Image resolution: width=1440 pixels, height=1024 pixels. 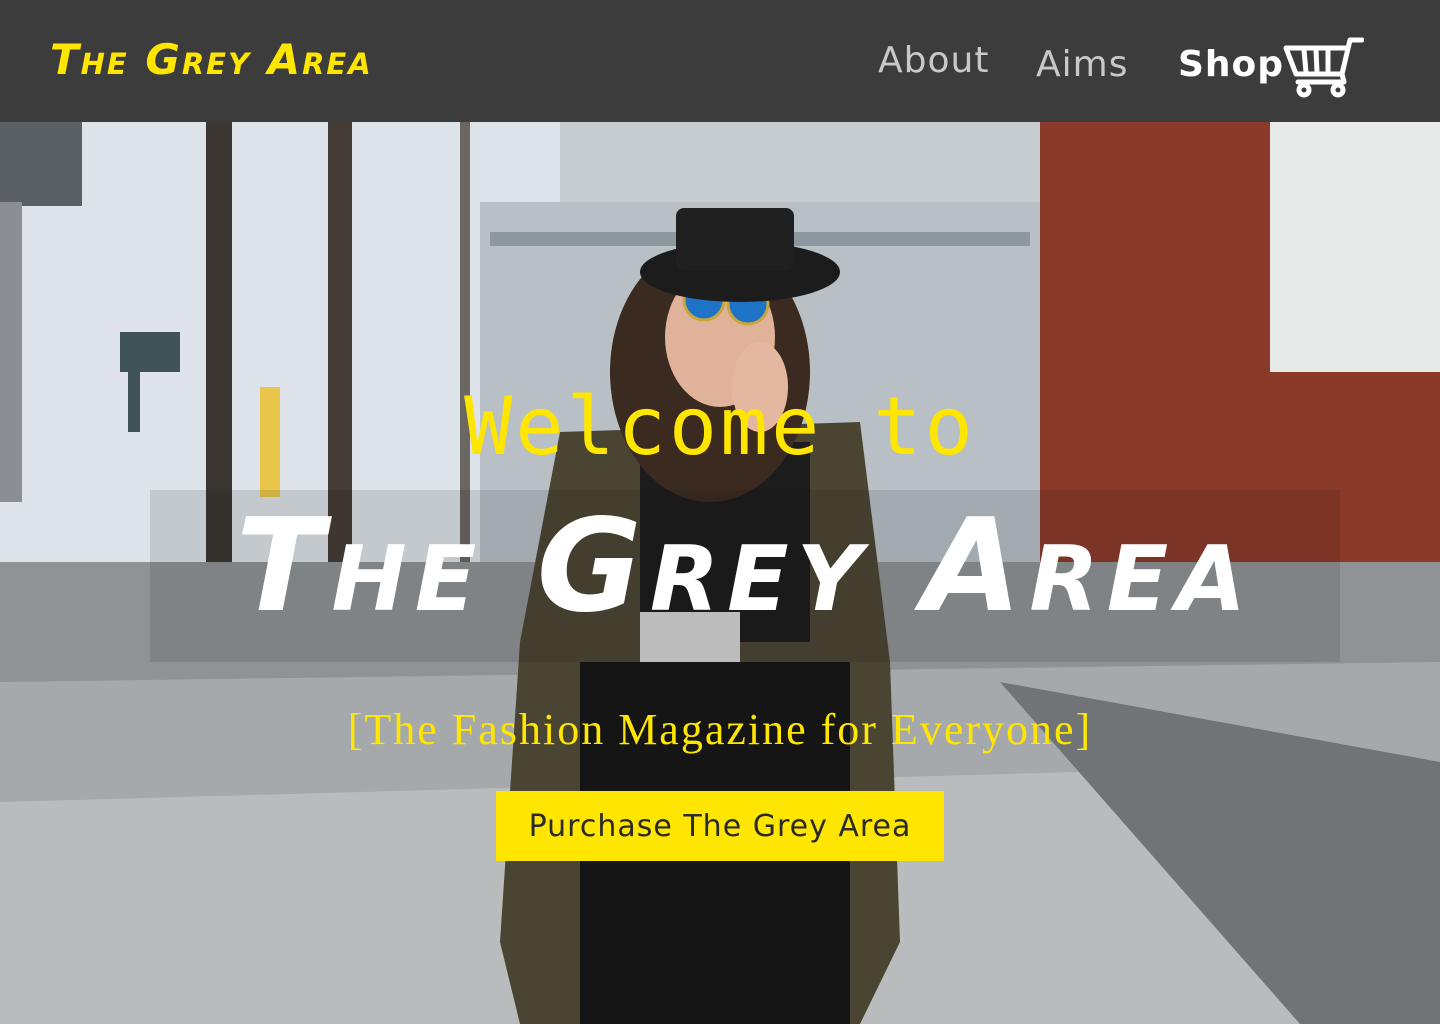 I want to click on hero-title: The Grey Area, so click(x=745, y=566).